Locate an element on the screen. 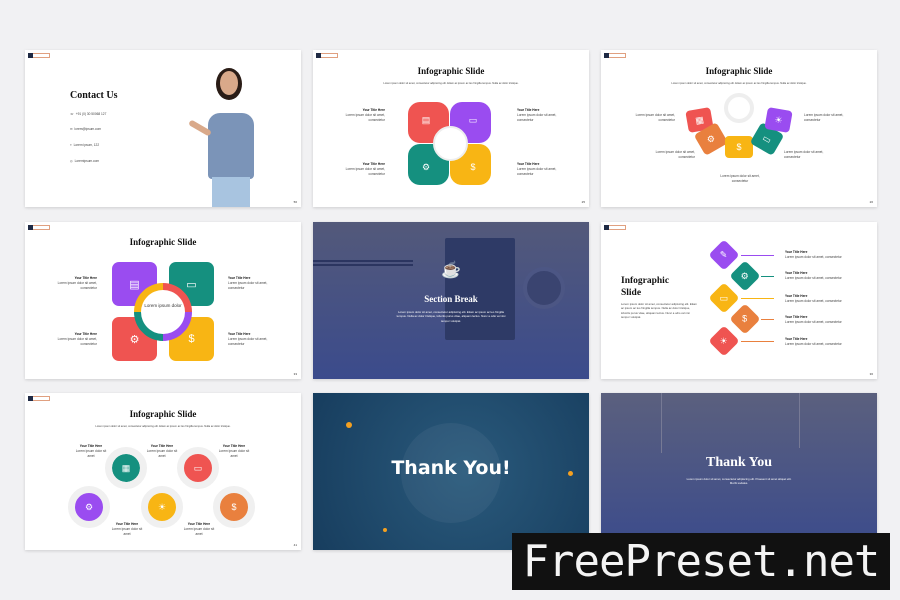 This screenshot has width=900, height=600. chart-icon: ▤ is located at coordinates (426, 119).